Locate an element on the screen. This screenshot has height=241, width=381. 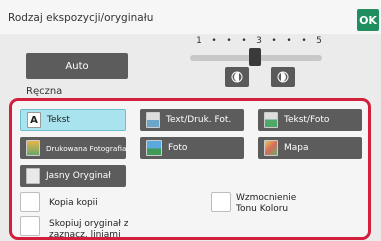
decrease-exposure-button is located at coordinates (237, 77).